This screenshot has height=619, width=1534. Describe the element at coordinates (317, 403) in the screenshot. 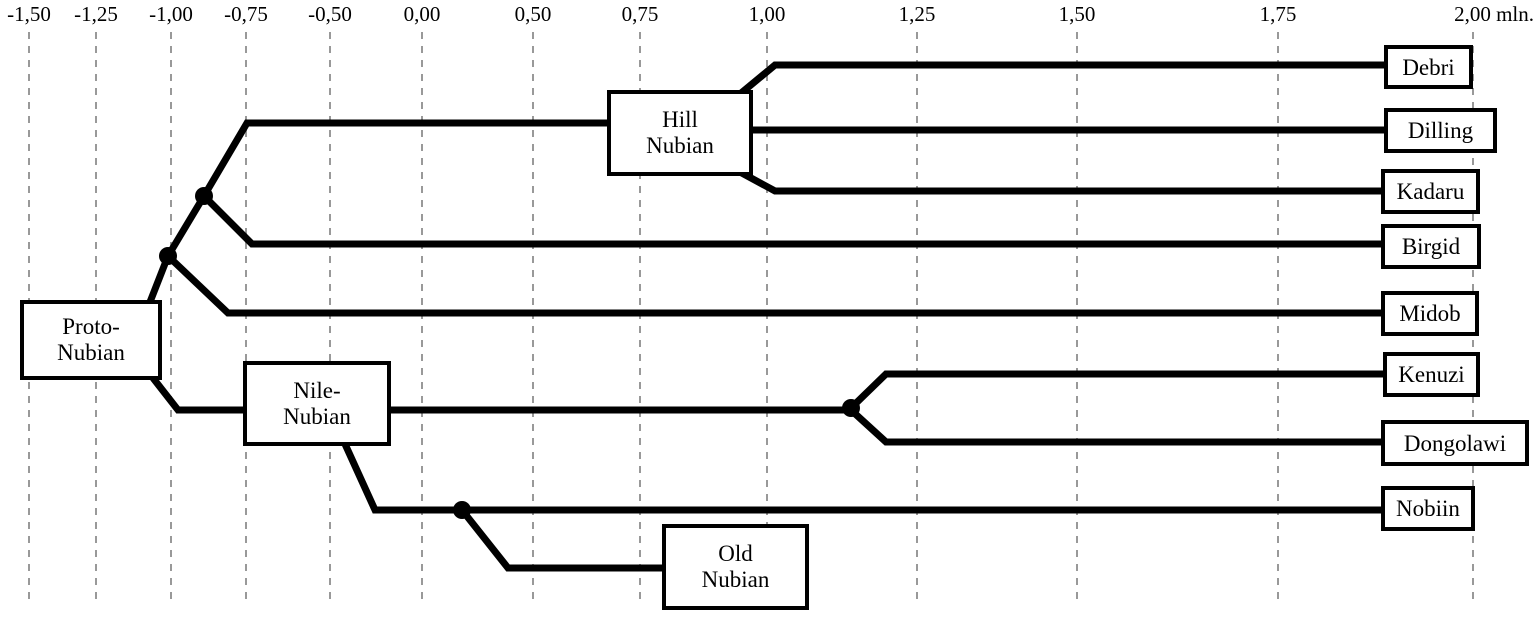

I see `node-box-nile-nubian: Nile- Nubian` at that location.